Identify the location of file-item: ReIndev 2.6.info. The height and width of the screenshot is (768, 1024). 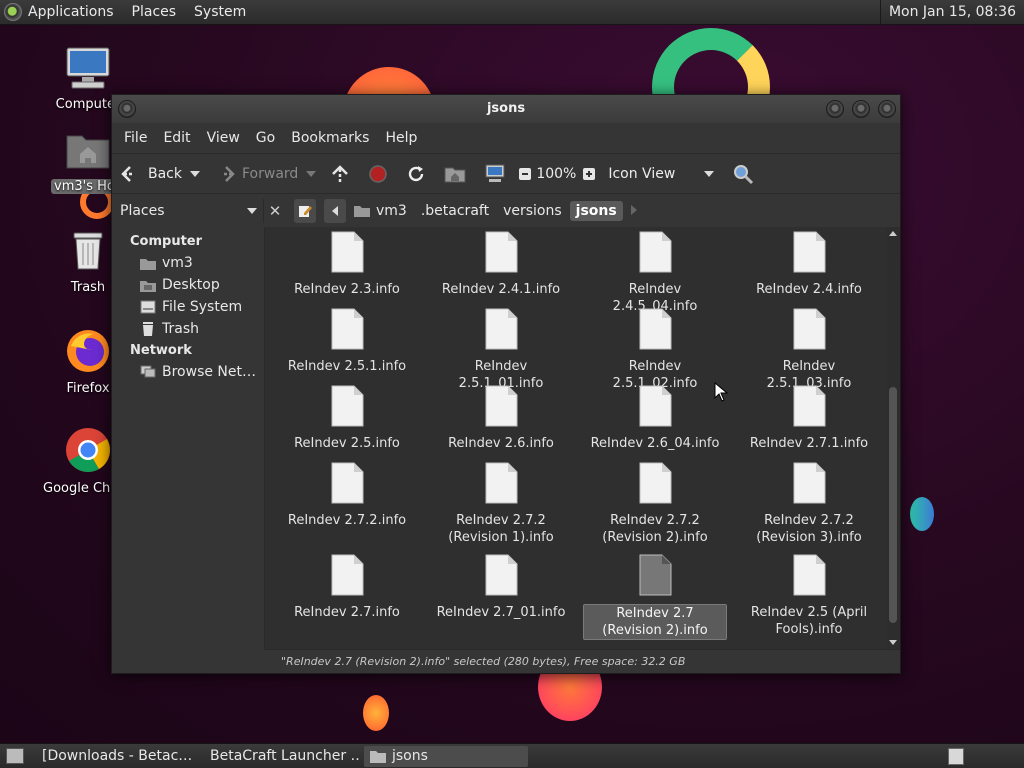
(501, 418).